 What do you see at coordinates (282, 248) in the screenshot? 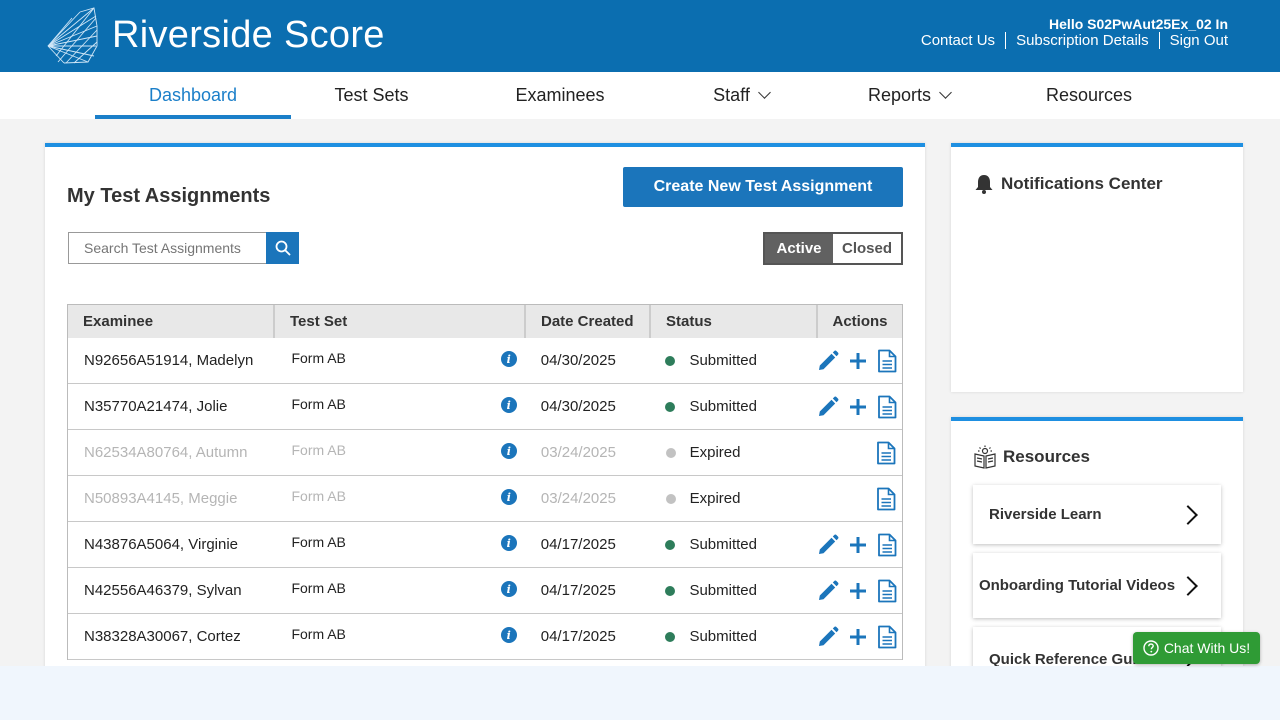
I see `search-button` at bounding box center [282, 248].